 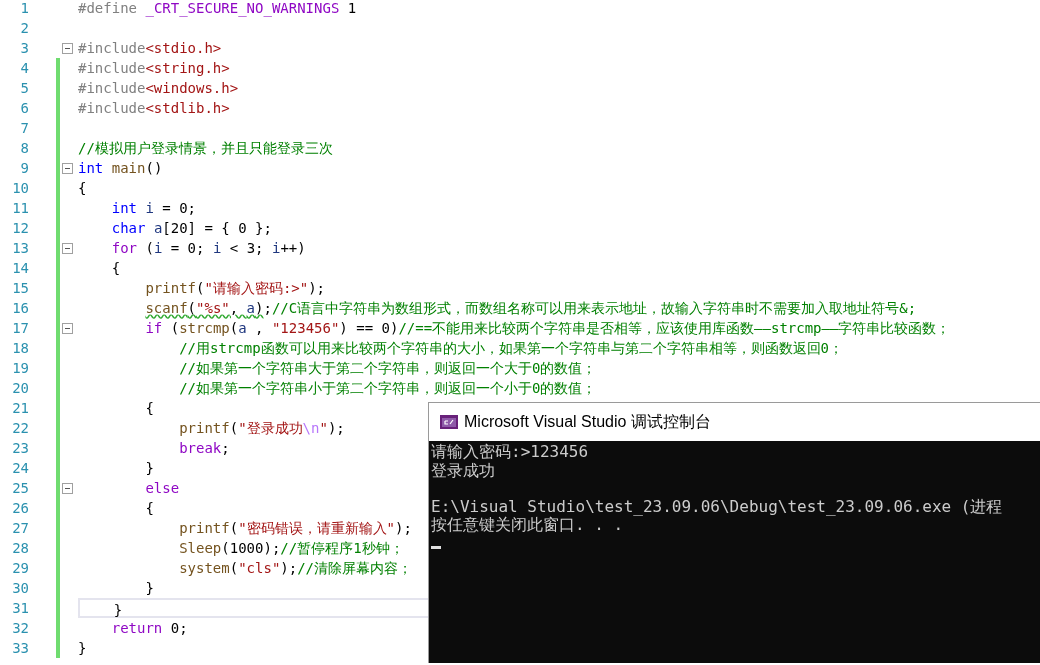 What do you see at coordinates (527, 524) in the screenshot?
I see `console-output-line: 按任意键关闭此窗口. . .` at bounding box center [527, 524].